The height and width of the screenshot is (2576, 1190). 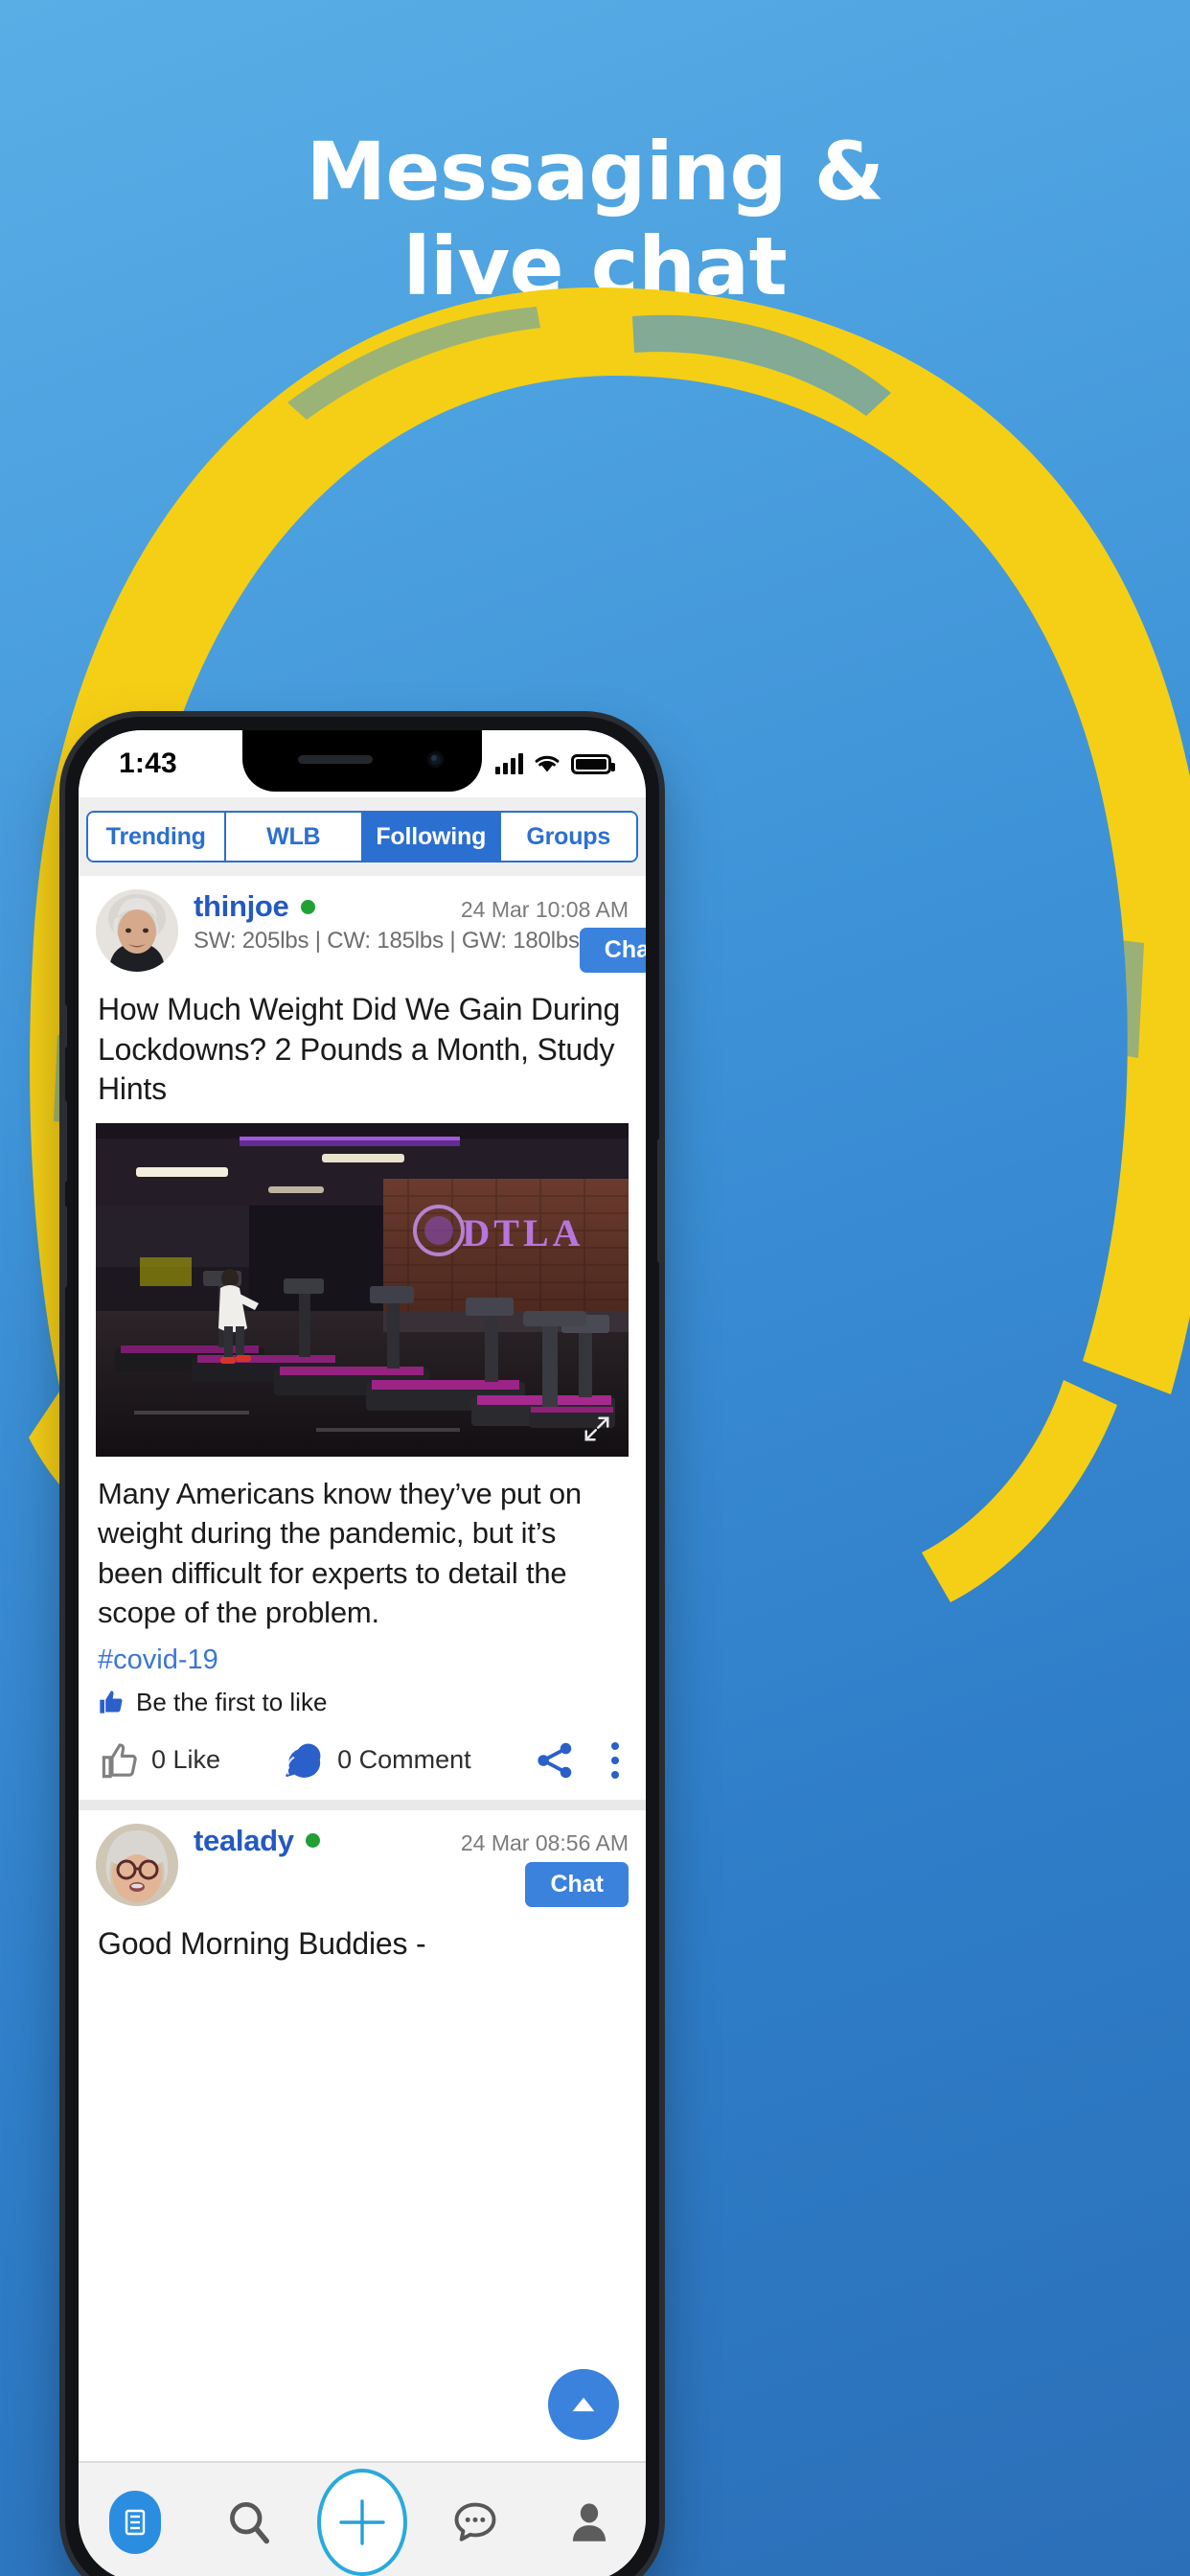 I want to click on tab-trending: Trending, so click(x=157, y=837).